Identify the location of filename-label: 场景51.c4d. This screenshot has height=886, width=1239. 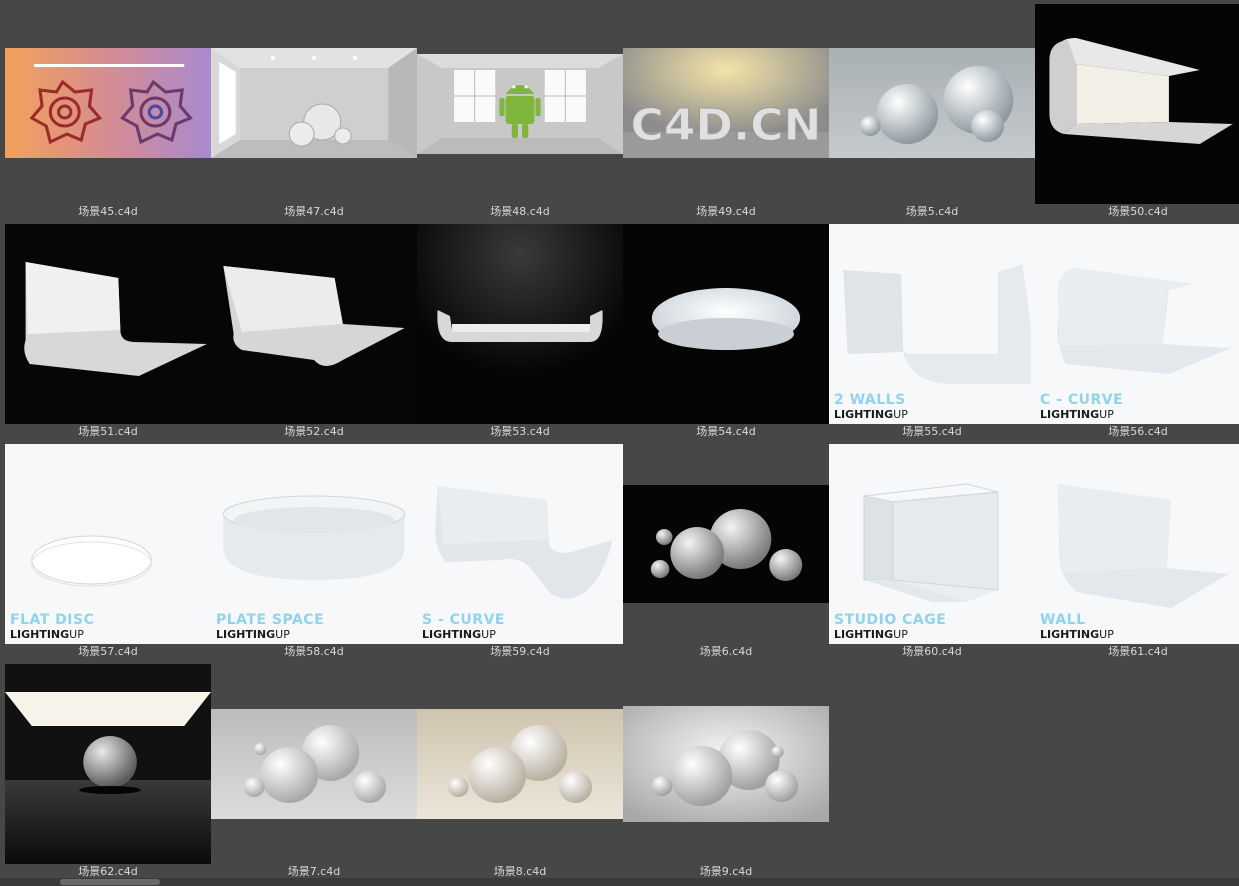
(108, 432).